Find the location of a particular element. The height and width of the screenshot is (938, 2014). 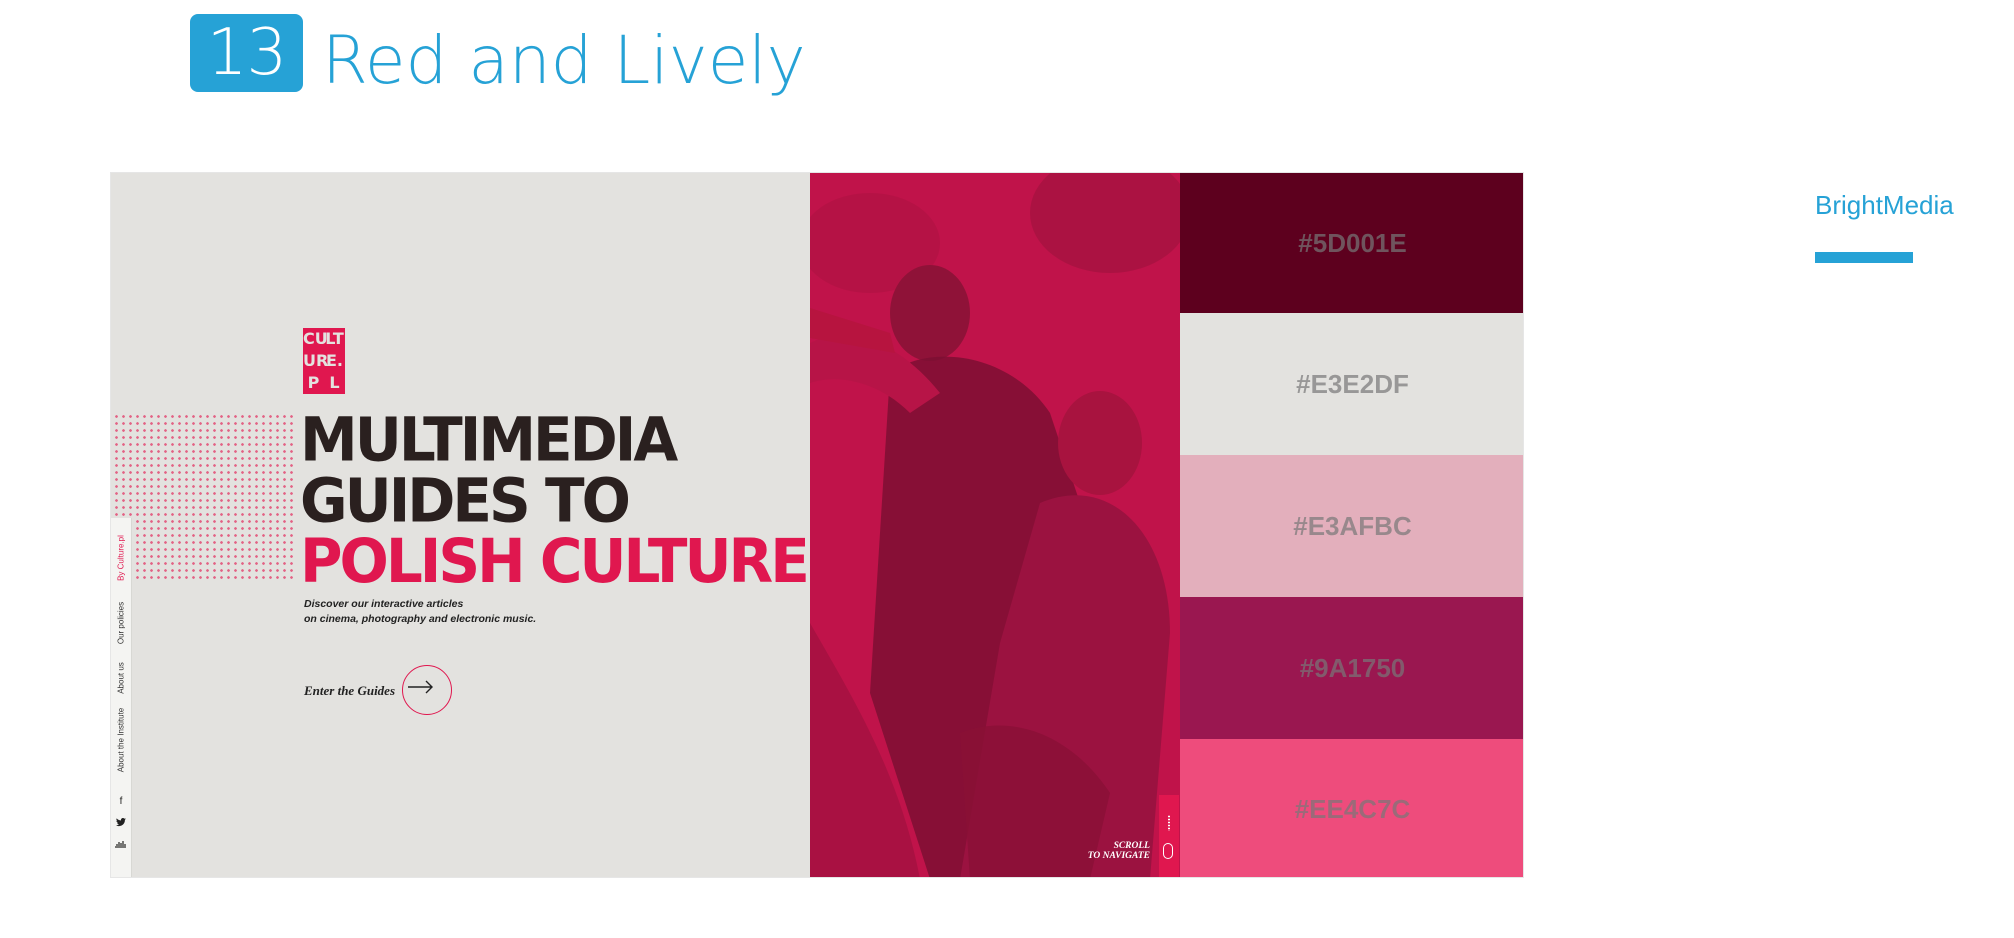

brand-underline is located at coordinates (1864, 257).